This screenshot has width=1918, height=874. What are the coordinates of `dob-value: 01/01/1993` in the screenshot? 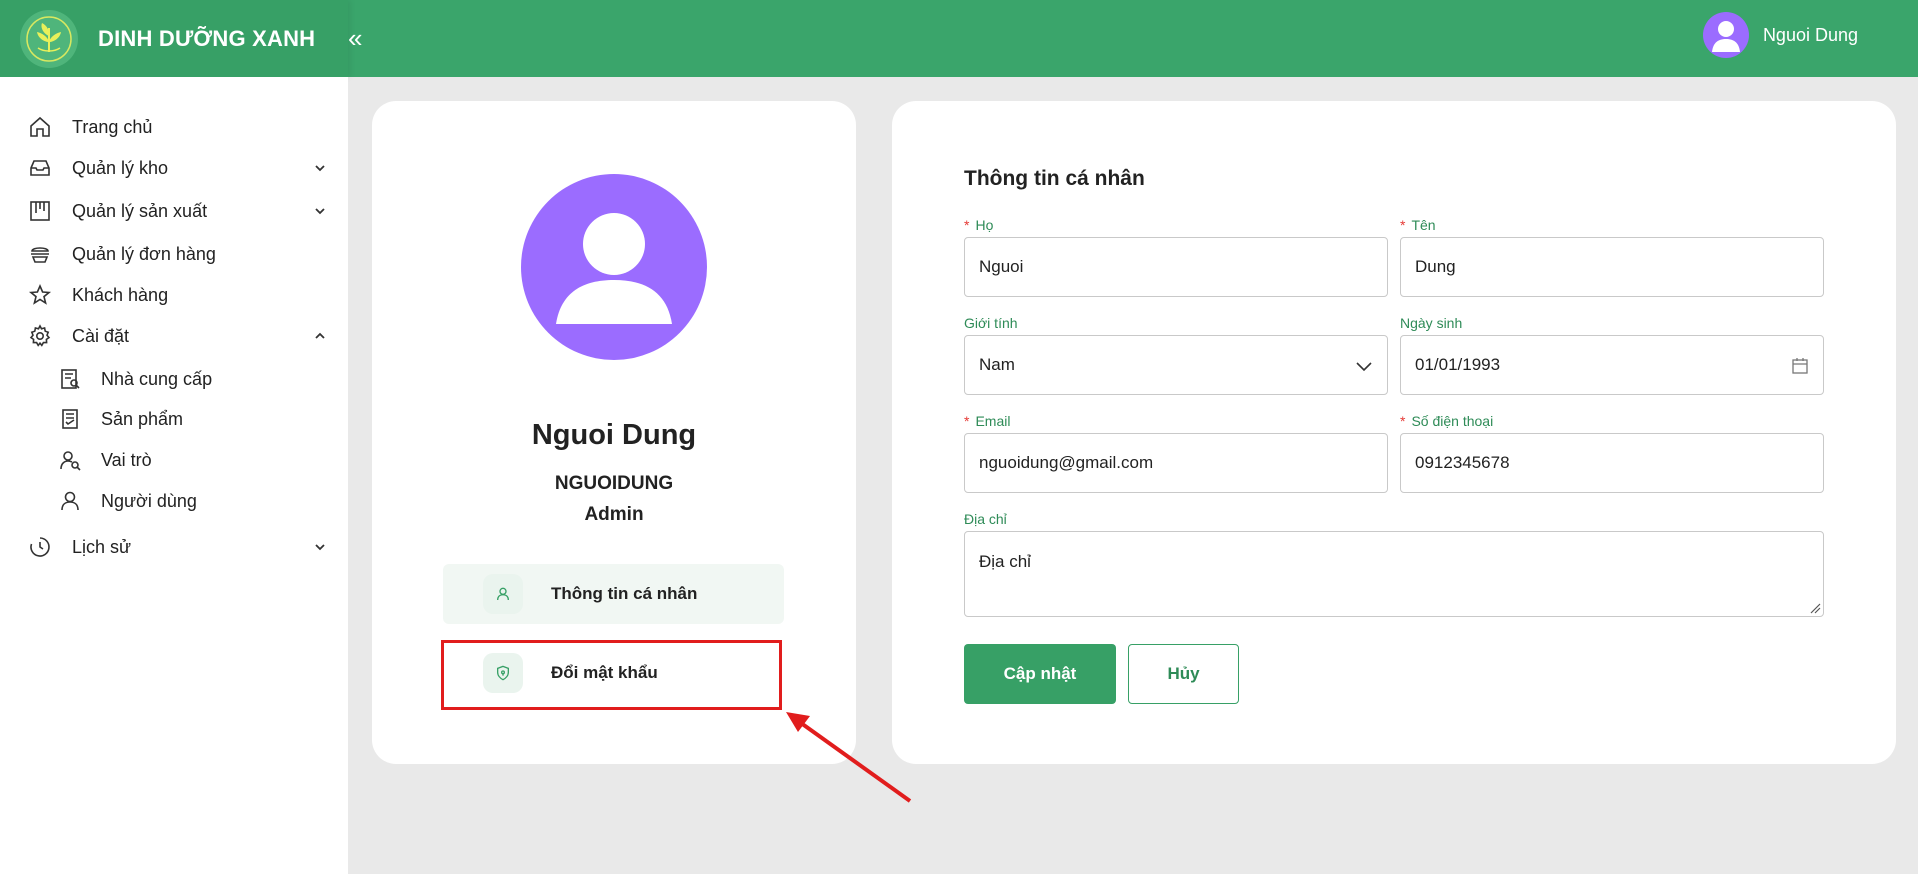 It's located at (1458, 364).